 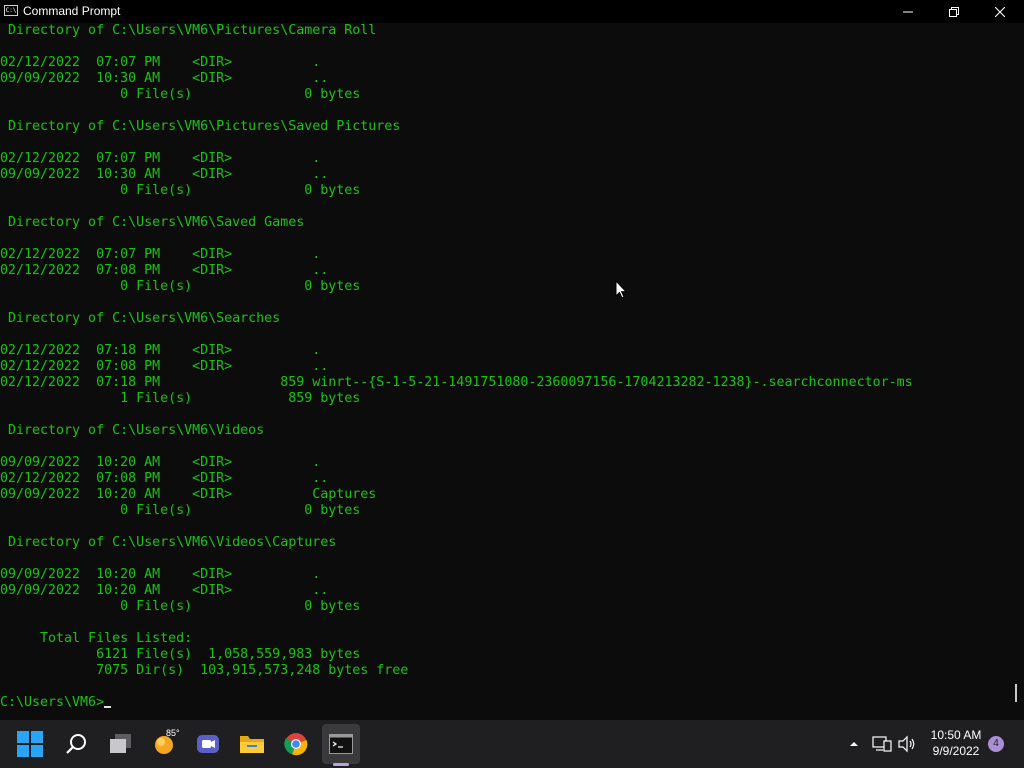 What do you see at coordinates (52, 702) in the screenshot?
I see `prompt-text: C:\Users\VM6>` at bounding box center [52, 702].